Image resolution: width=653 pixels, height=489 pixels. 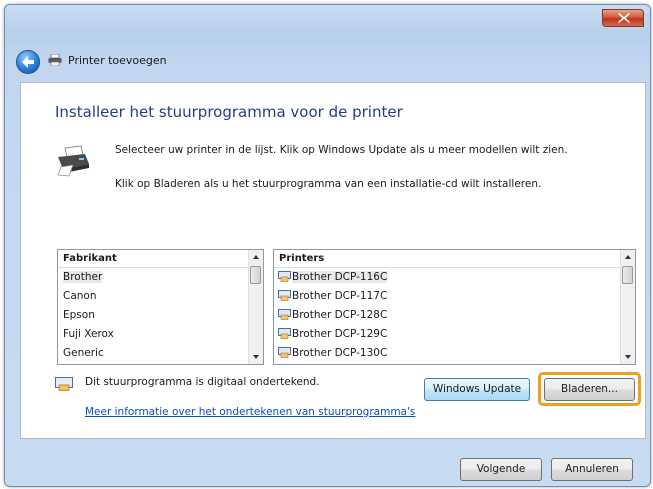 I want to click on printer-column-header: Printers, so click(x=454, y=259).